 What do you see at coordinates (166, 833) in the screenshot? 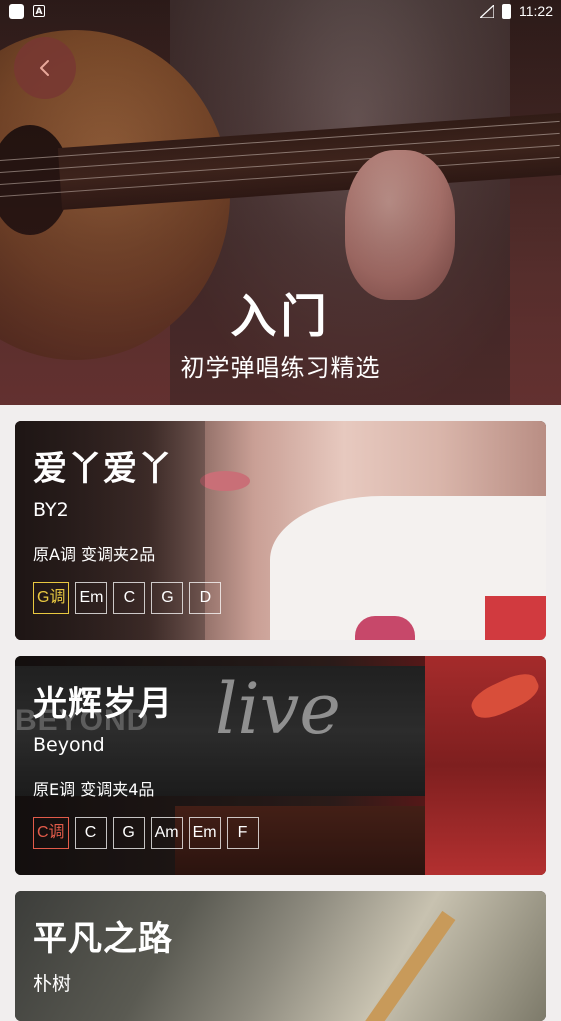
I see `chord-chip: Am` at bounding box center [166, 833].